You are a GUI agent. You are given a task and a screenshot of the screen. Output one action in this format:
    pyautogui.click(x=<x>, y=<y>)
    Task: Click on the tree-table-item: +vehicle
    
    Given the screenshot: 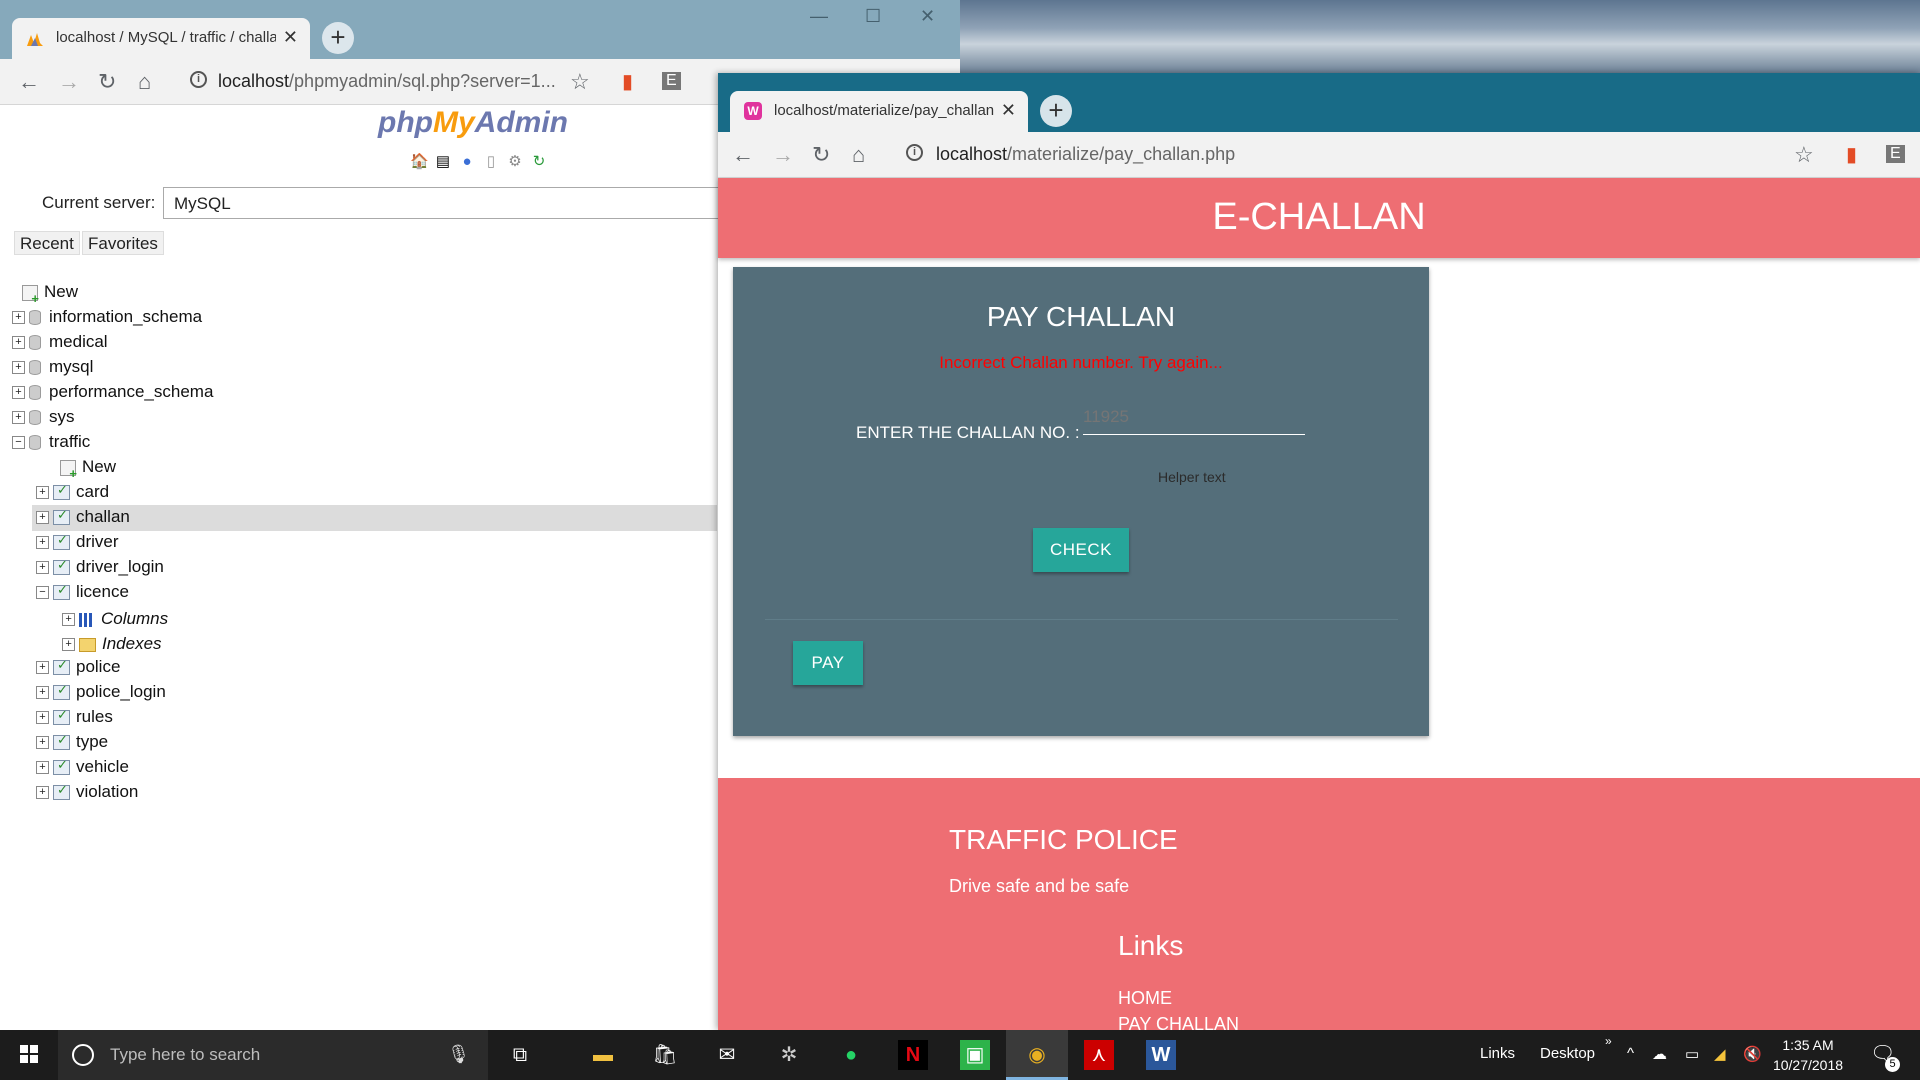 What is the action you would take?
    pyautogui.click(x=82, y=769)
    